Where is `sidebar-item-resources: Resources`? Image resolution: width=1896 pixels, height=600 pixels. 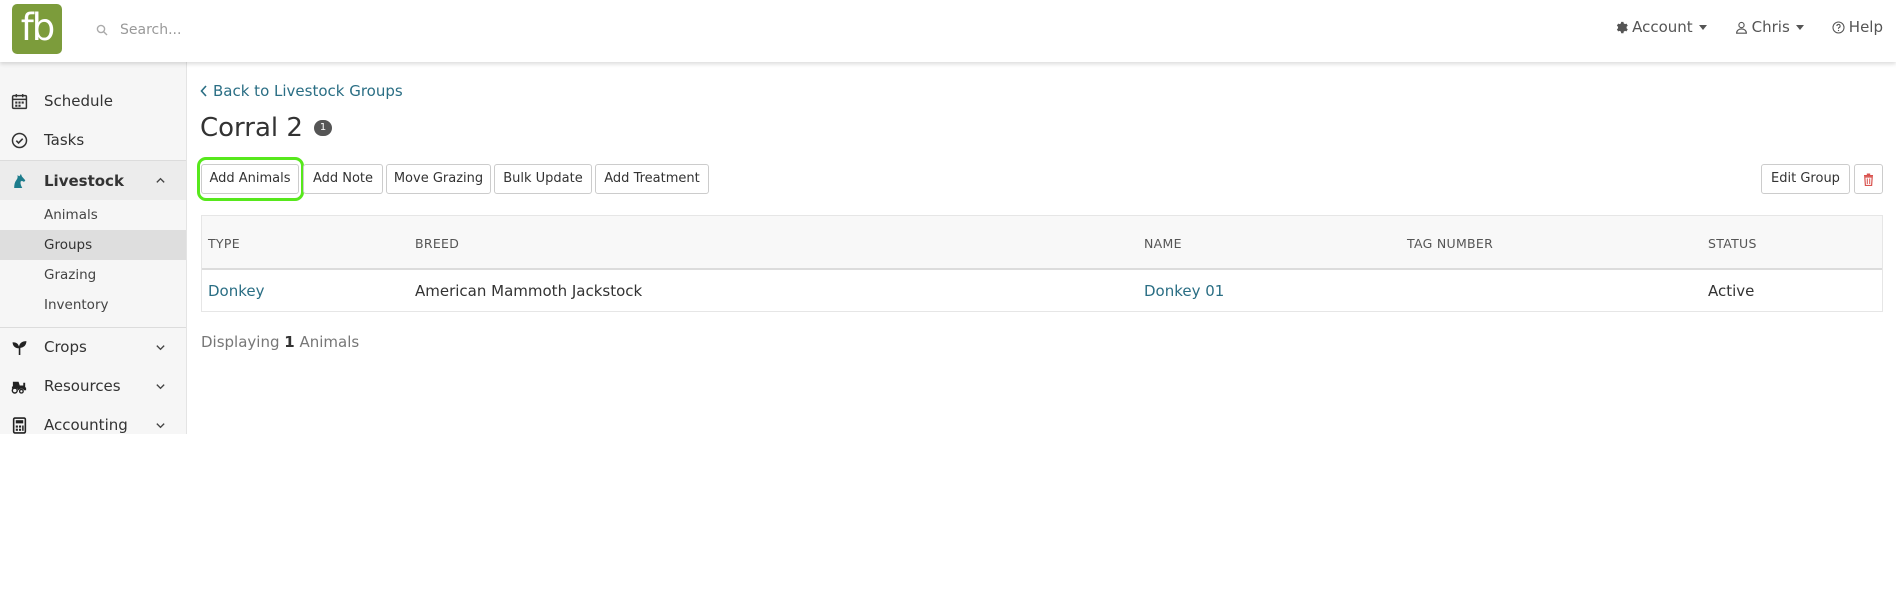
sidebar-item-resources: Resources is located at coordinates (93, 386).